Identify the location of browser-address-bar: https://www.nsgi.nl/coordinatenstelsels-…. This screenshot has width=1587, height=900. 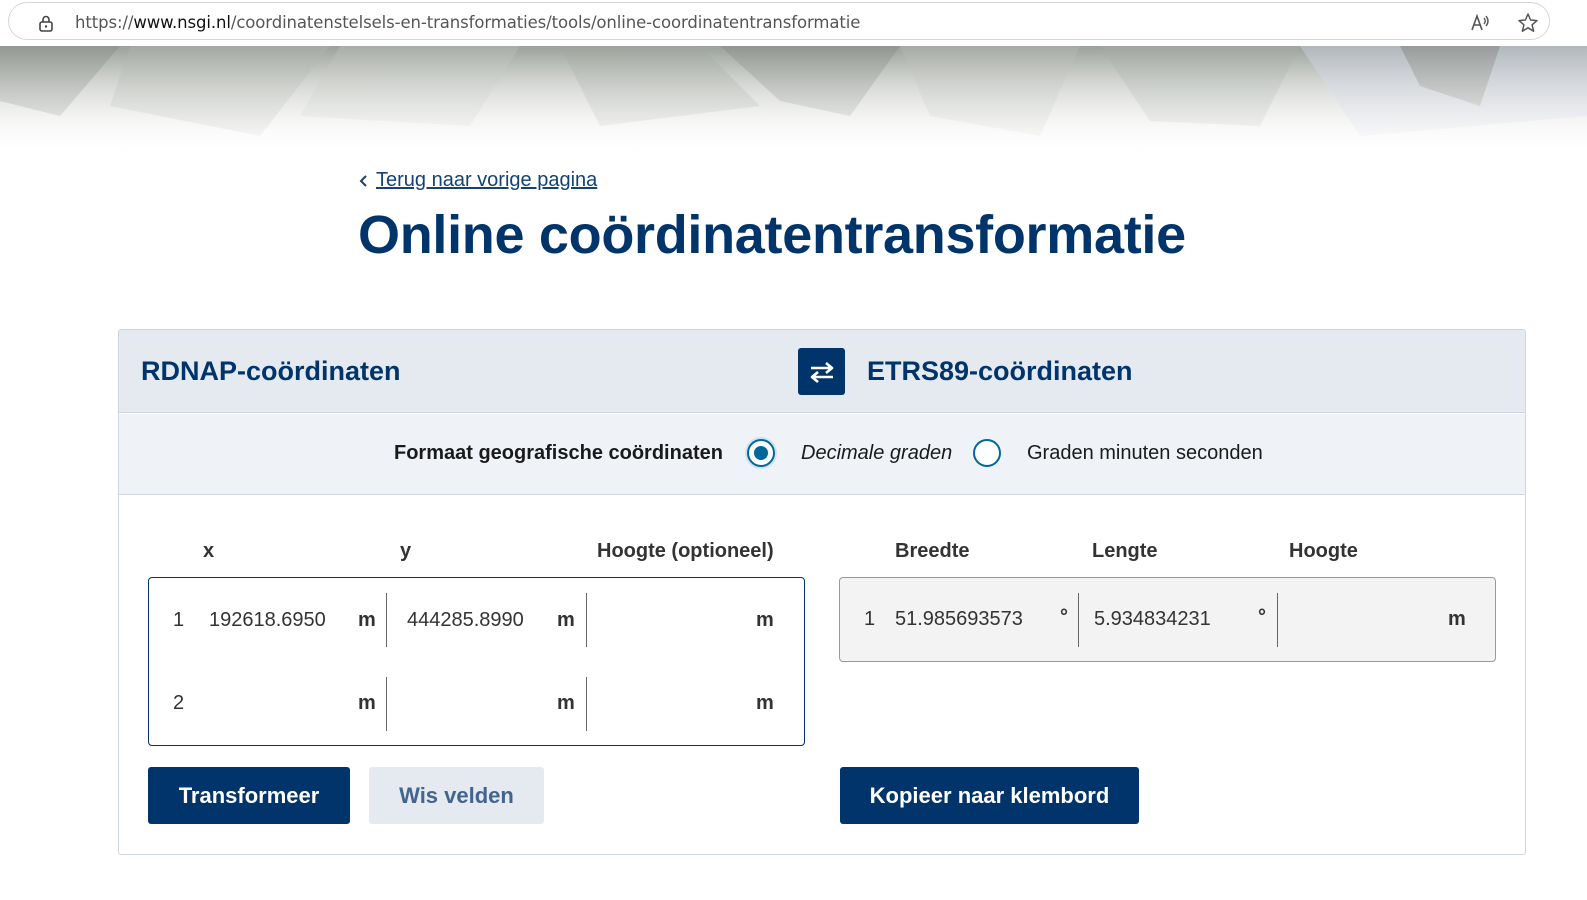
(793, 23).